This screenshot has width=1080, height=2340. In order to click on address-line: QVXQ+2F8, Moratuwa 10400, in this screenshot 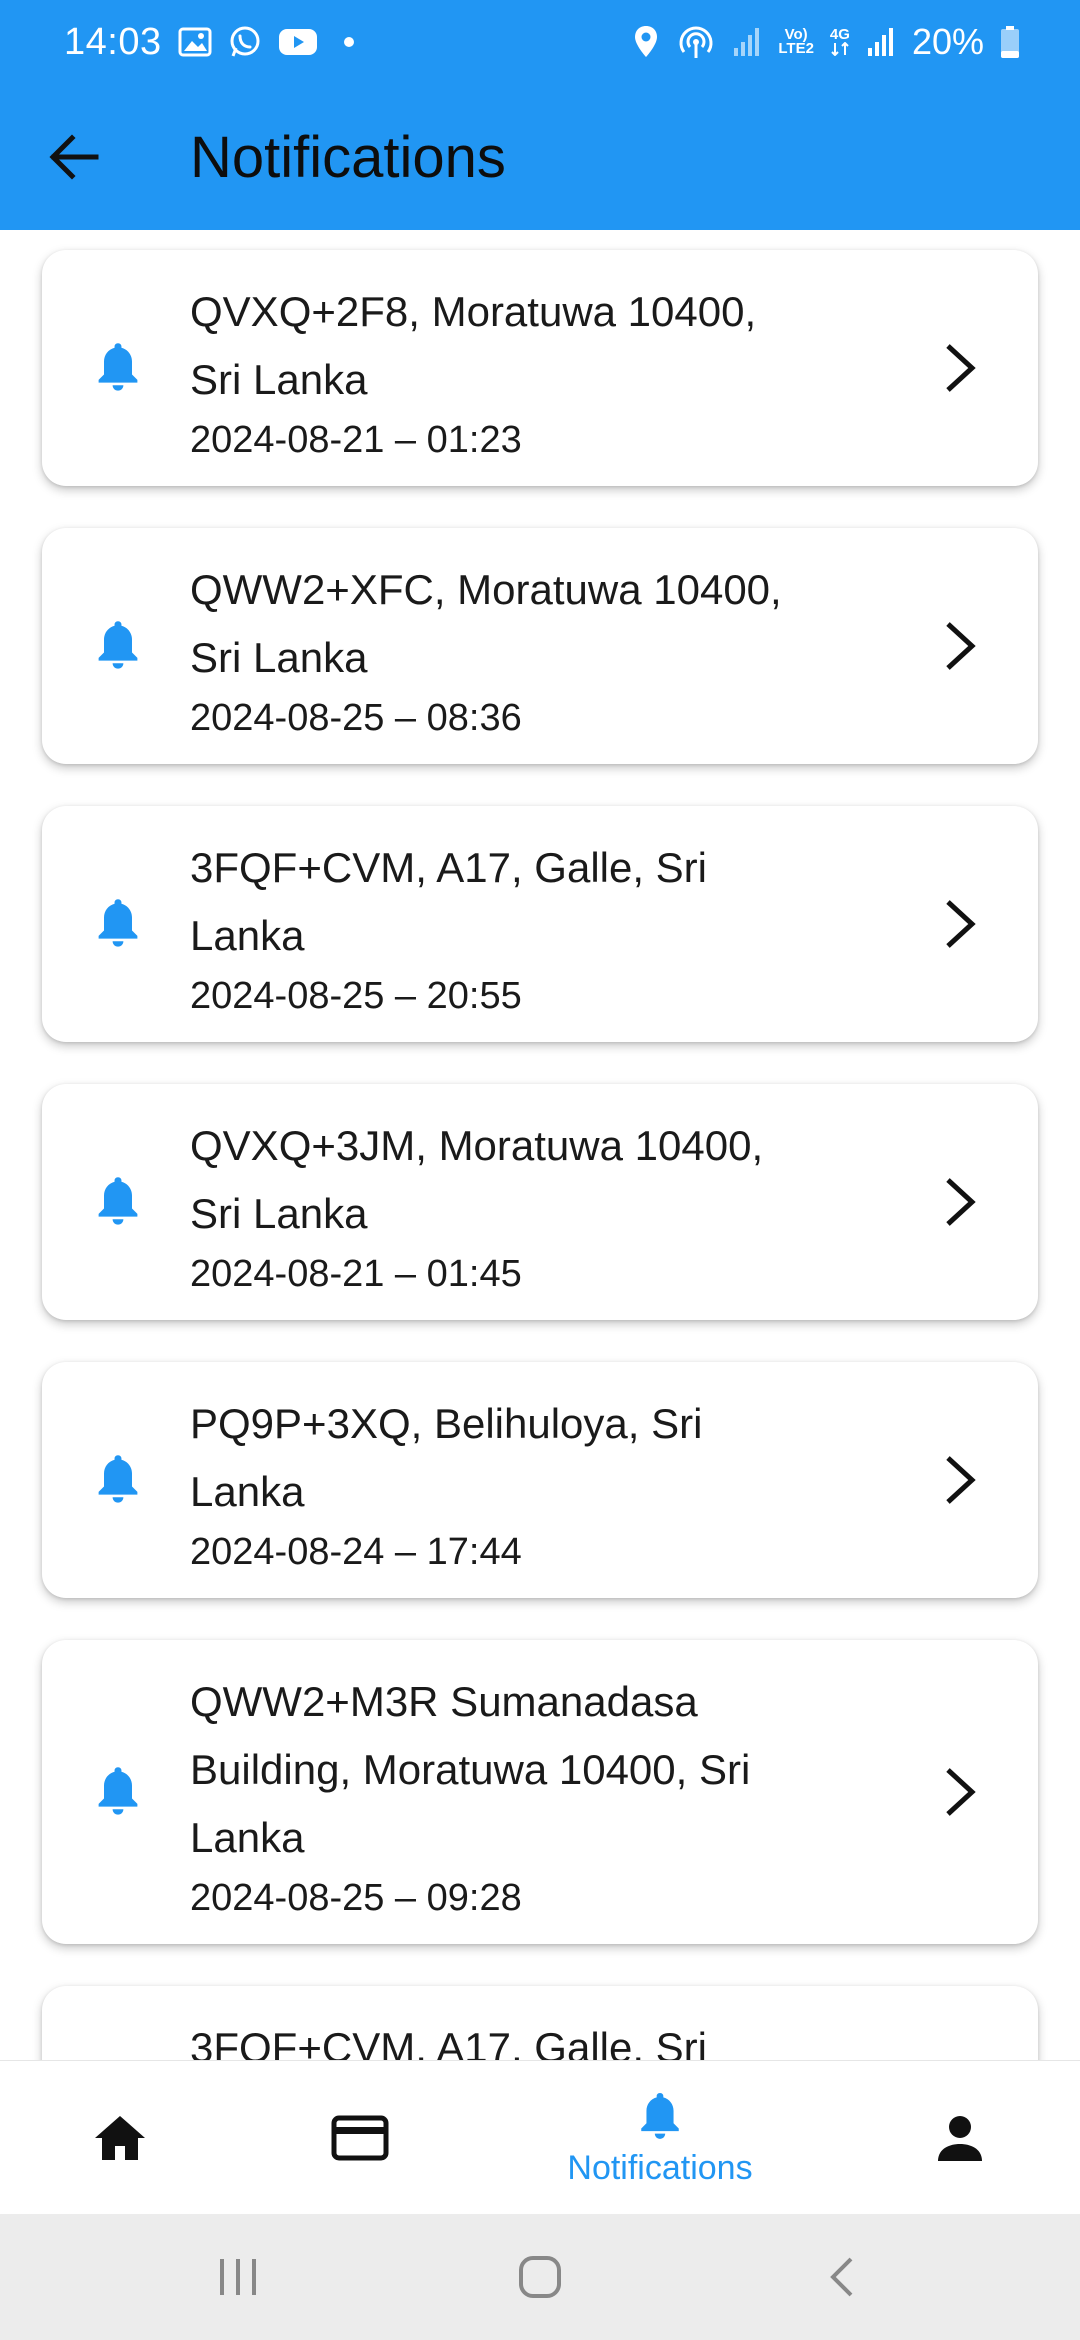, I will do `click(473, 311)`.